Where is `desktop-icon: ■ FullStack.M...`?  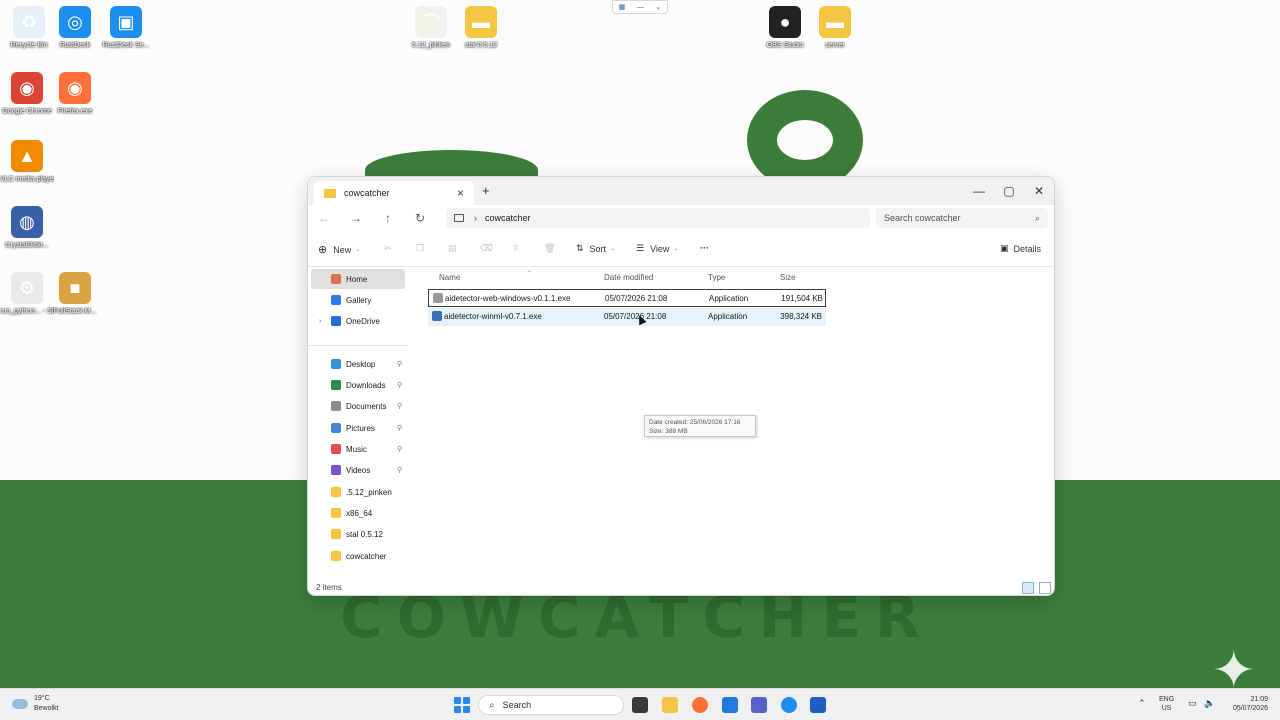
desktop-icon: ■ FullStack.M... is located at coordinates (75, 294).